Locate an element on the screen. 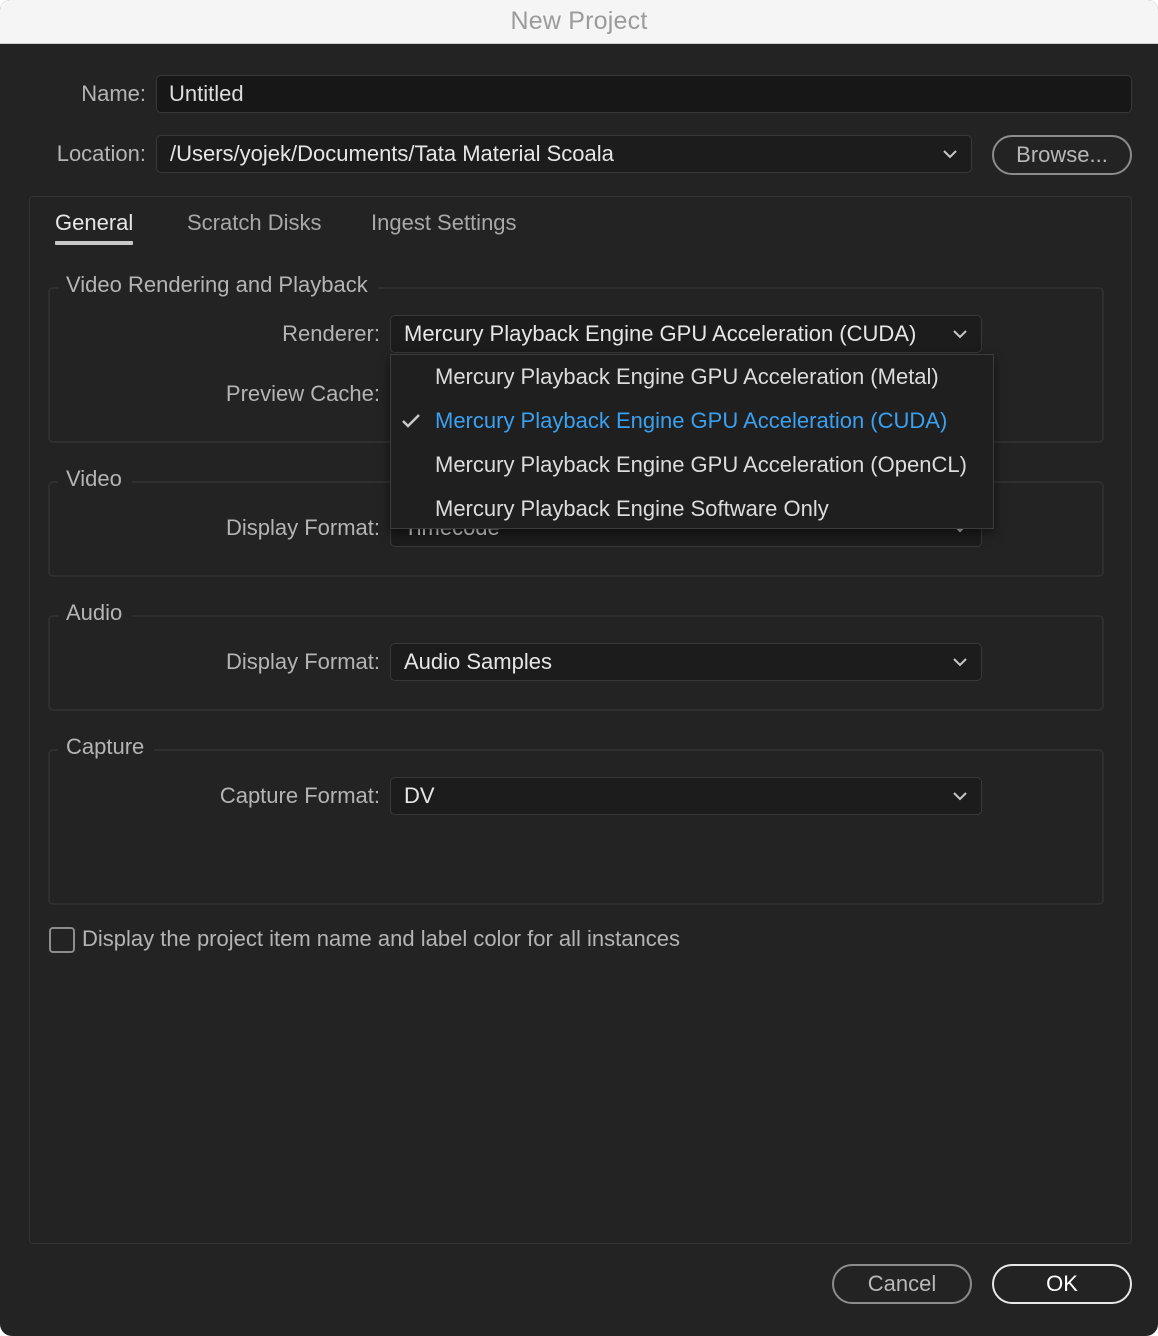 Image resolution: width=1158 pixels, height=1336 pixels. name-label: Name: is located at coordinates (113, 93).